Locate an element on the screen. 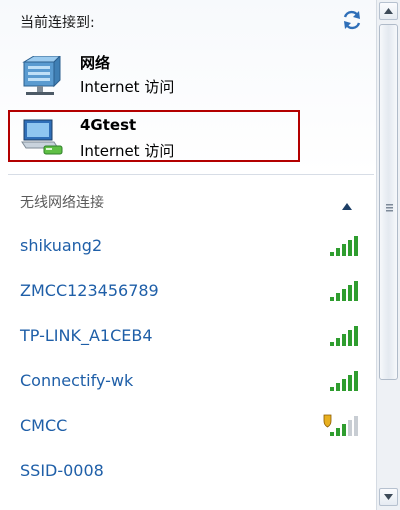 This screenshot has width=400, height=510. chevron-up-icon is located at coordinates (347, 203).